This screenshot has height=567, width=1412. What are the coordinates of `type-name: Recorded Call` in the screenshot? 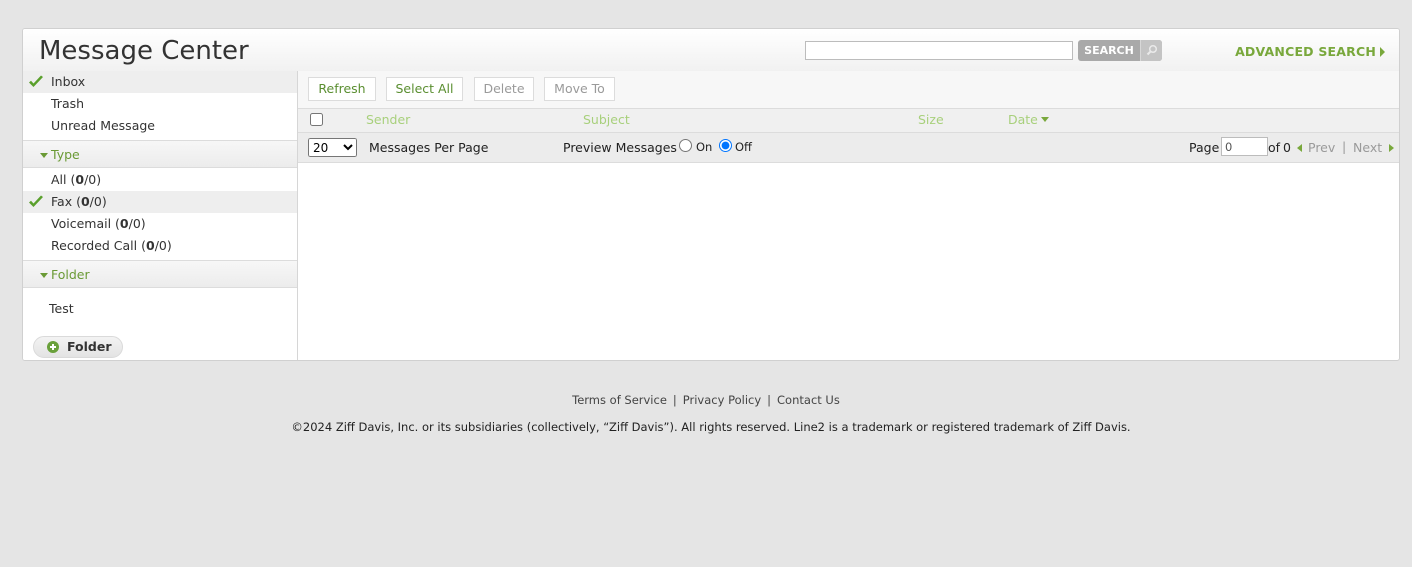 It's located at (94, 245).